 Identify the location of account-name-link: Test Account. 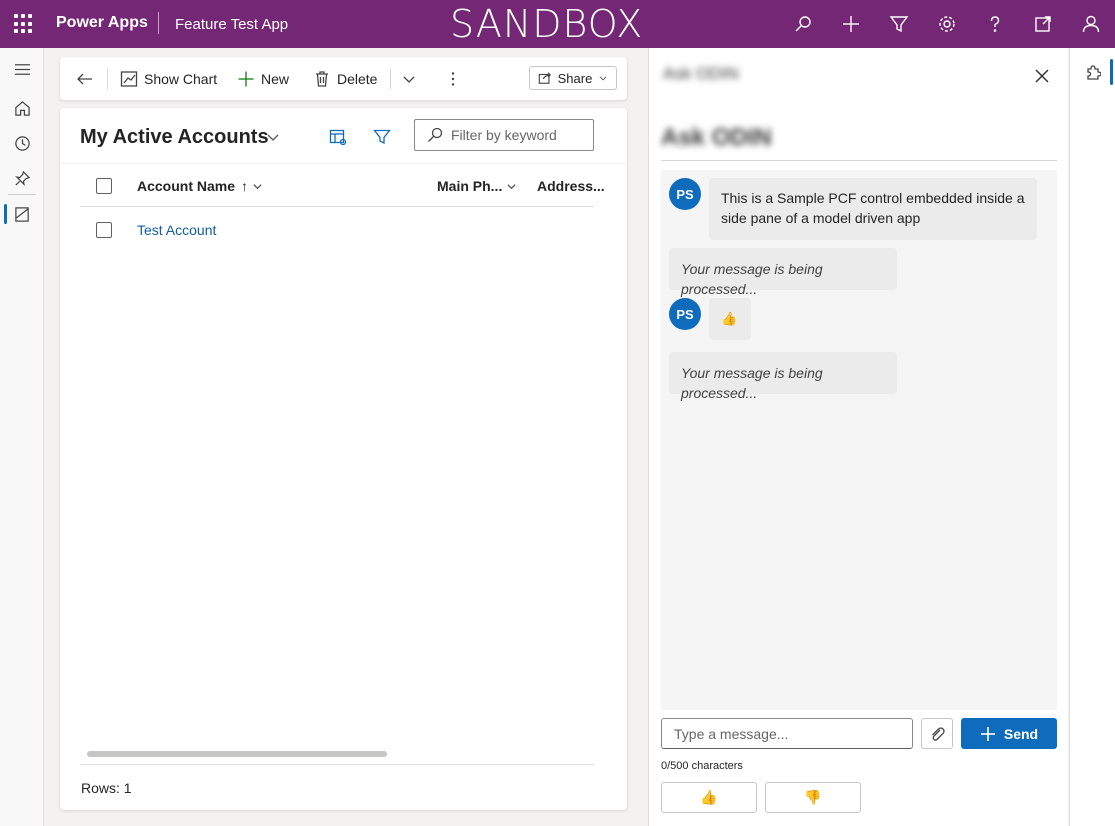
(176, 230).